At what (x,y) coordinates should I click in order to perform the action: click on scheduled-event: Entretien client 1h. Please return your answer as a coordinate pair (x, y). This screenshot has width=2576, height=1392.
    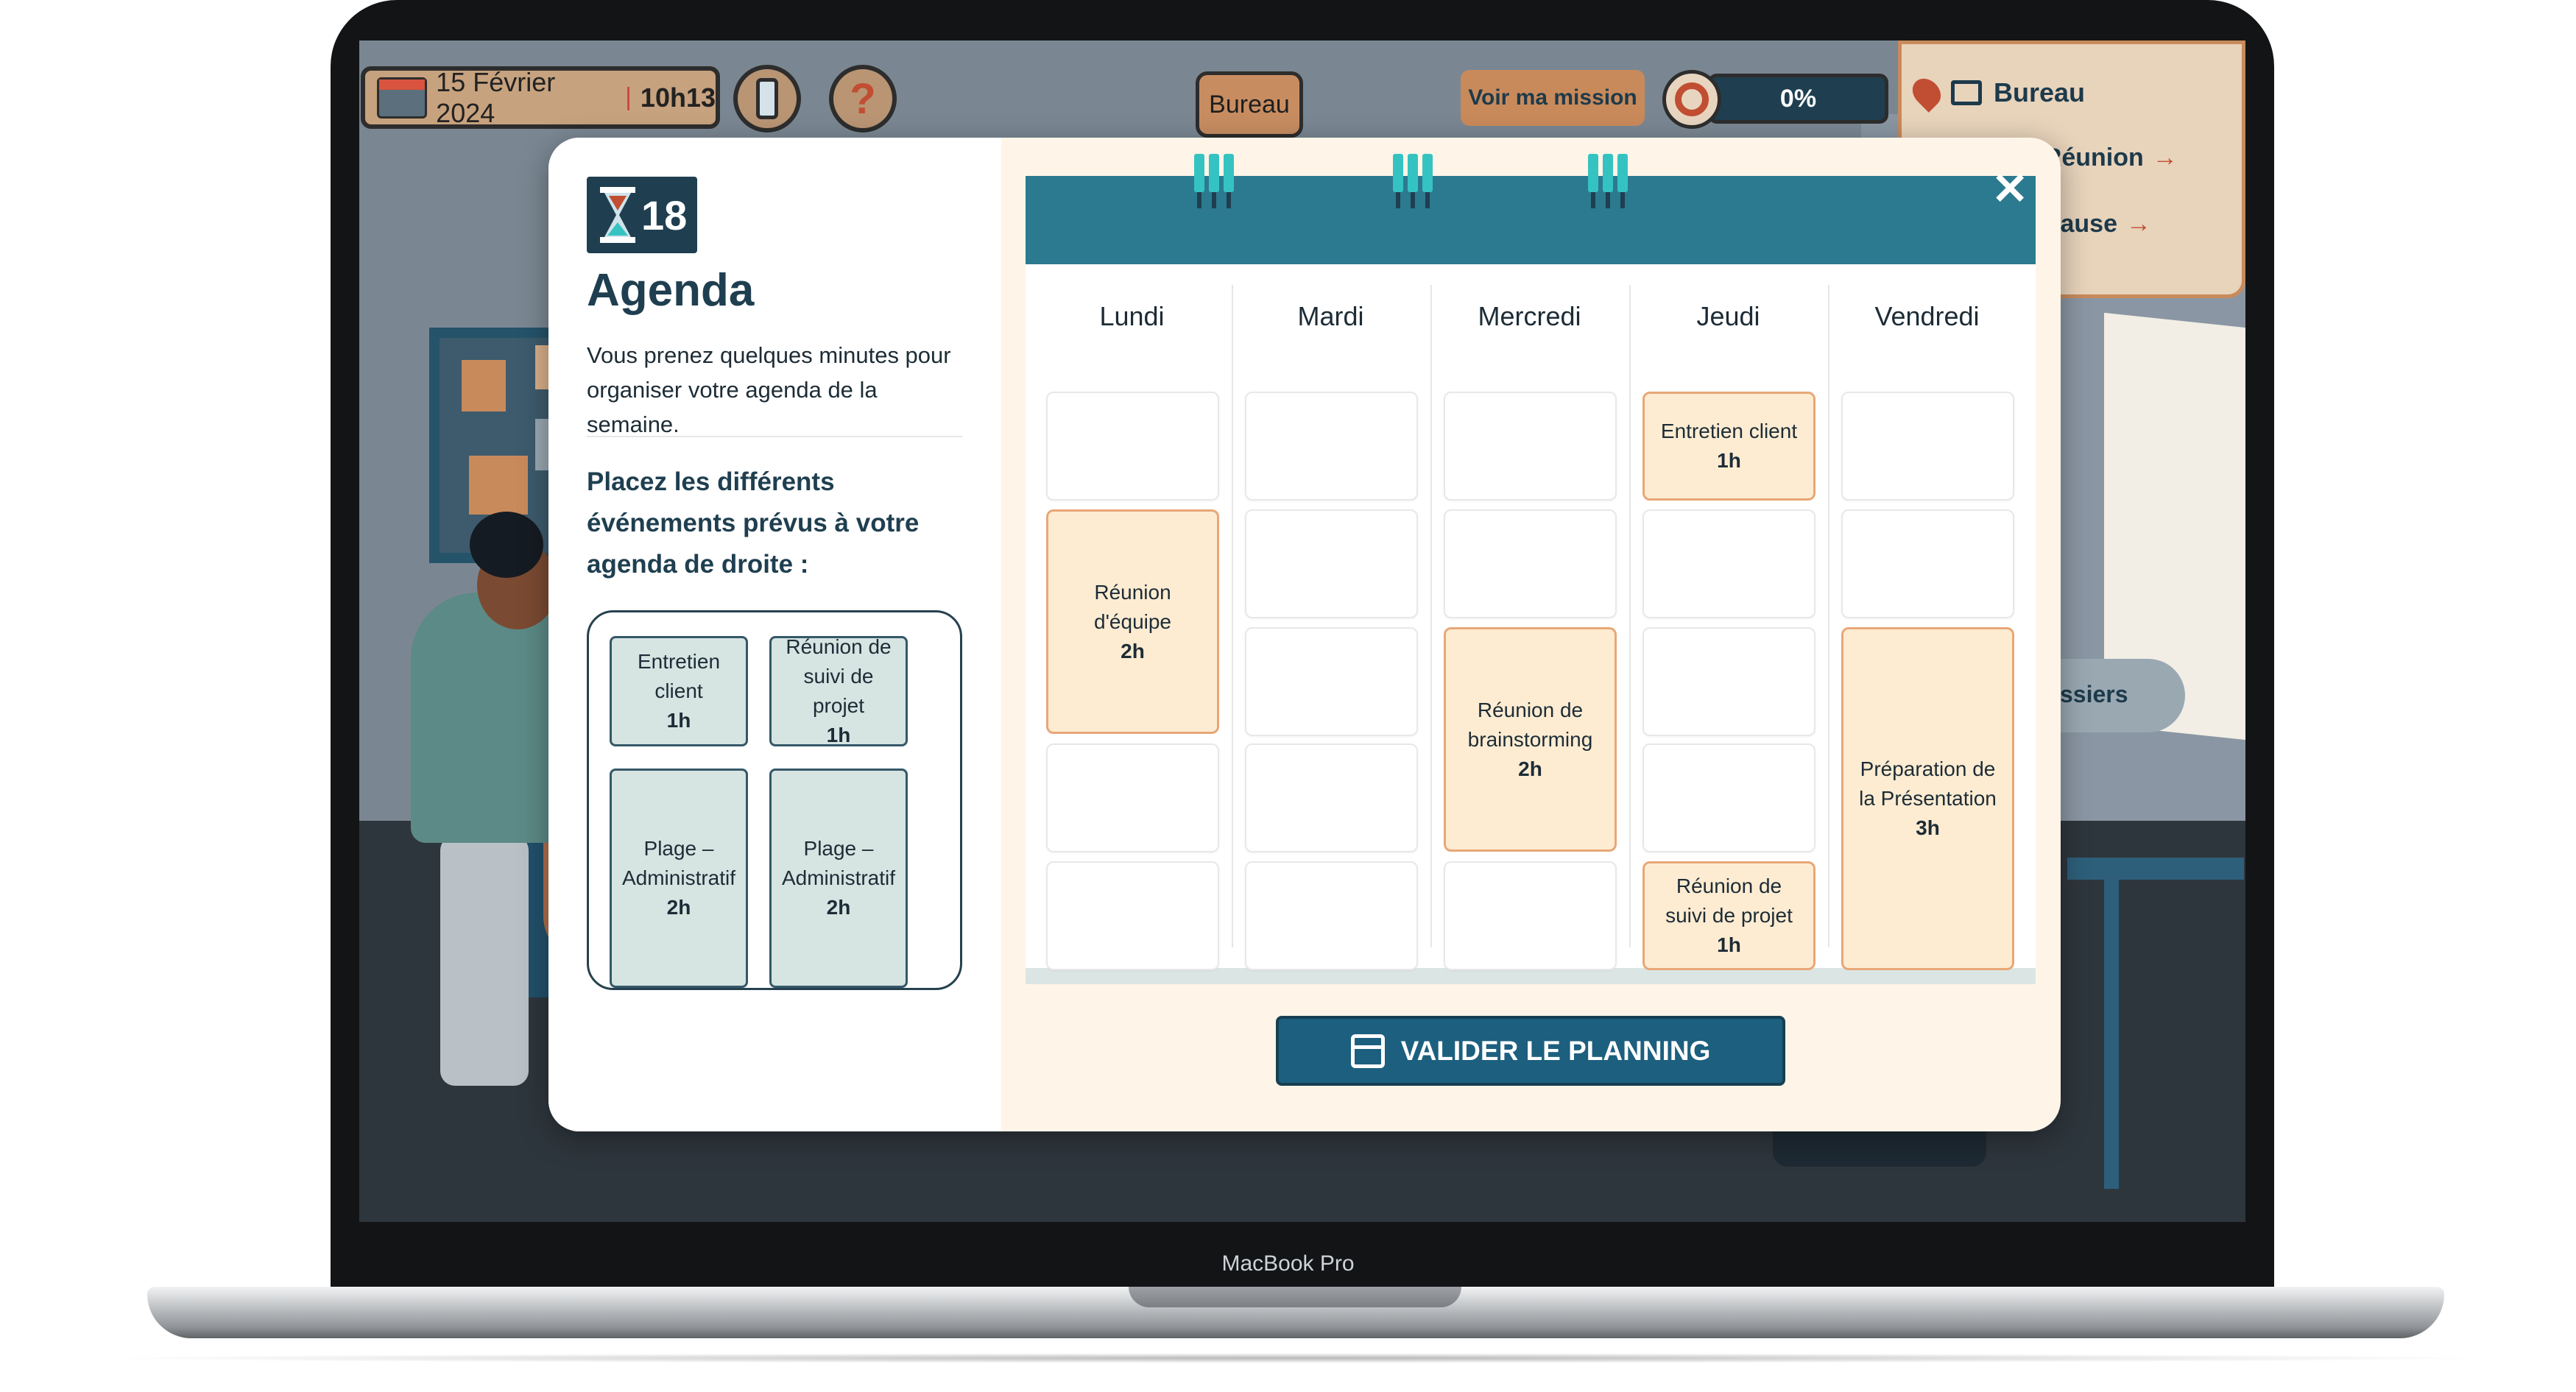
    Looking at the image, I should click on (1728, 446).